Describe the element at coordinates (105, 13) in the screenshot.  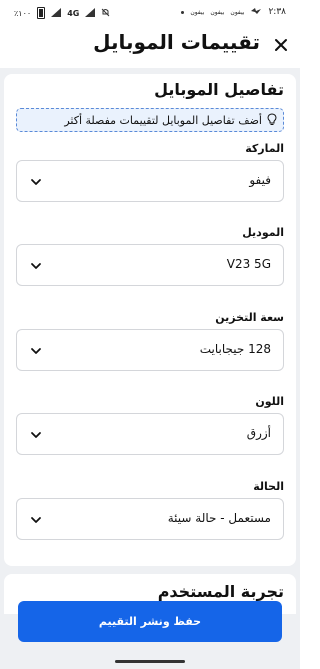
I see `mute-icon` at that location.